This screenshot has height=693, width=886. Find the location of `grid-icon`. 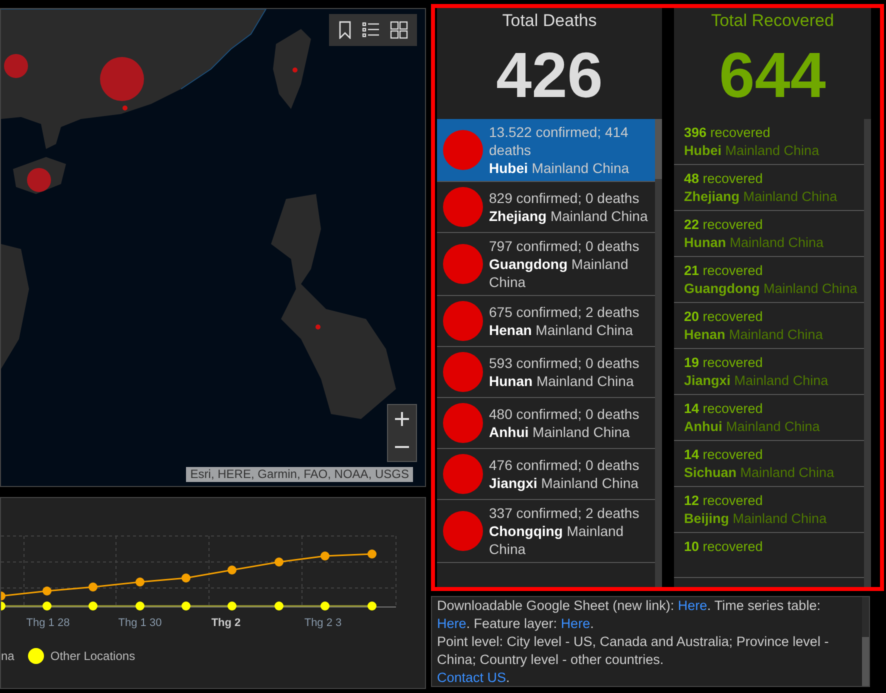

grid-icon is located at coordinates (399, 30).